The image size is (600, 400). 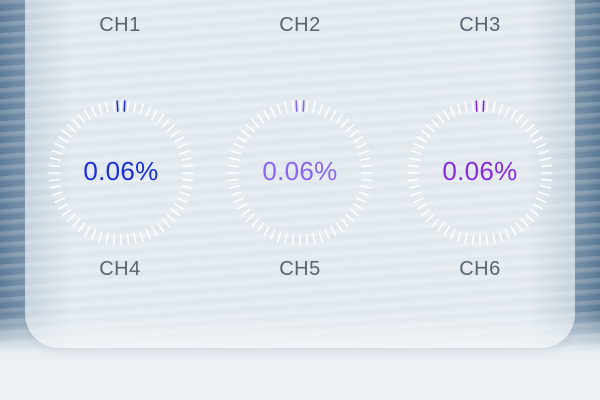 I want to click on channel-label-ch4: CH4, so click(x=120, y=269).